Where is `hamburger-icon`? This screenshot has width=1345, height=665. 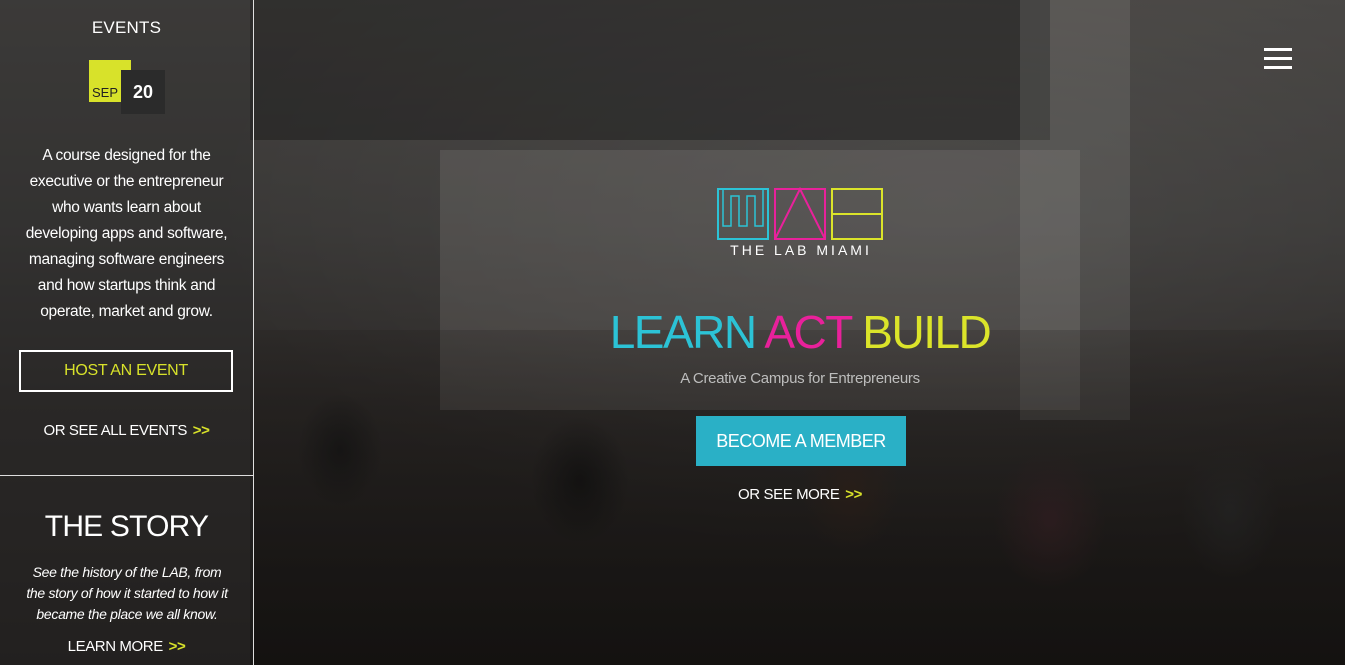 hamburger-icon is located at coordinates (1279, 60).